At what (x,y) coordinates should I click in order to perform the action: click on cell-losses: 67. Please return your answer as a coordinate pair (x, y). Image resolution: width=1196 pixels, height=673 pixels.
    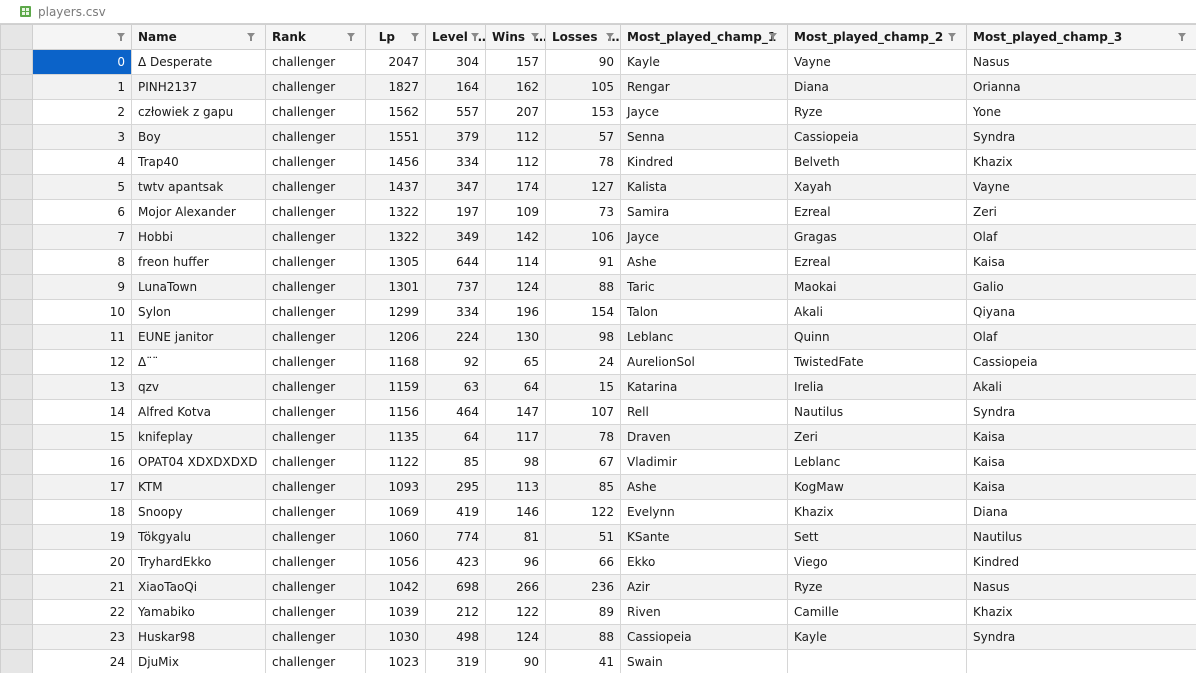
    Looking at the image, I should click on (583, 462).